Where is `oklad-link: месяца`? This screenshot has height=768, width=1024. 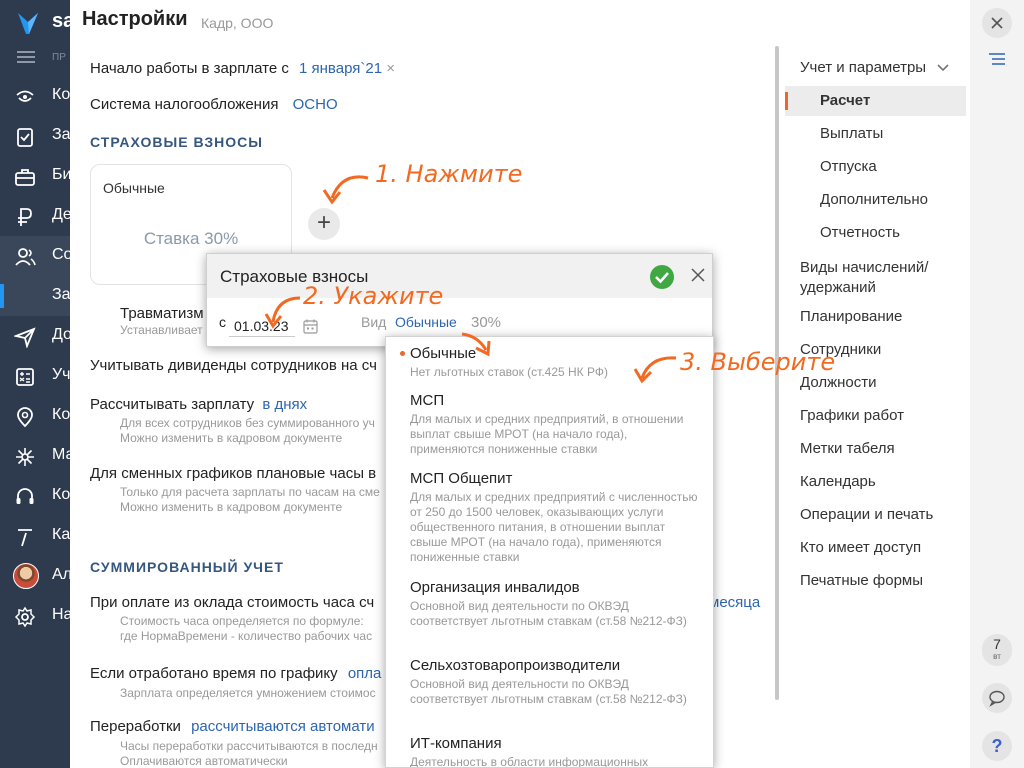
oklad-link: месяца is located at coordinates (734, 602).